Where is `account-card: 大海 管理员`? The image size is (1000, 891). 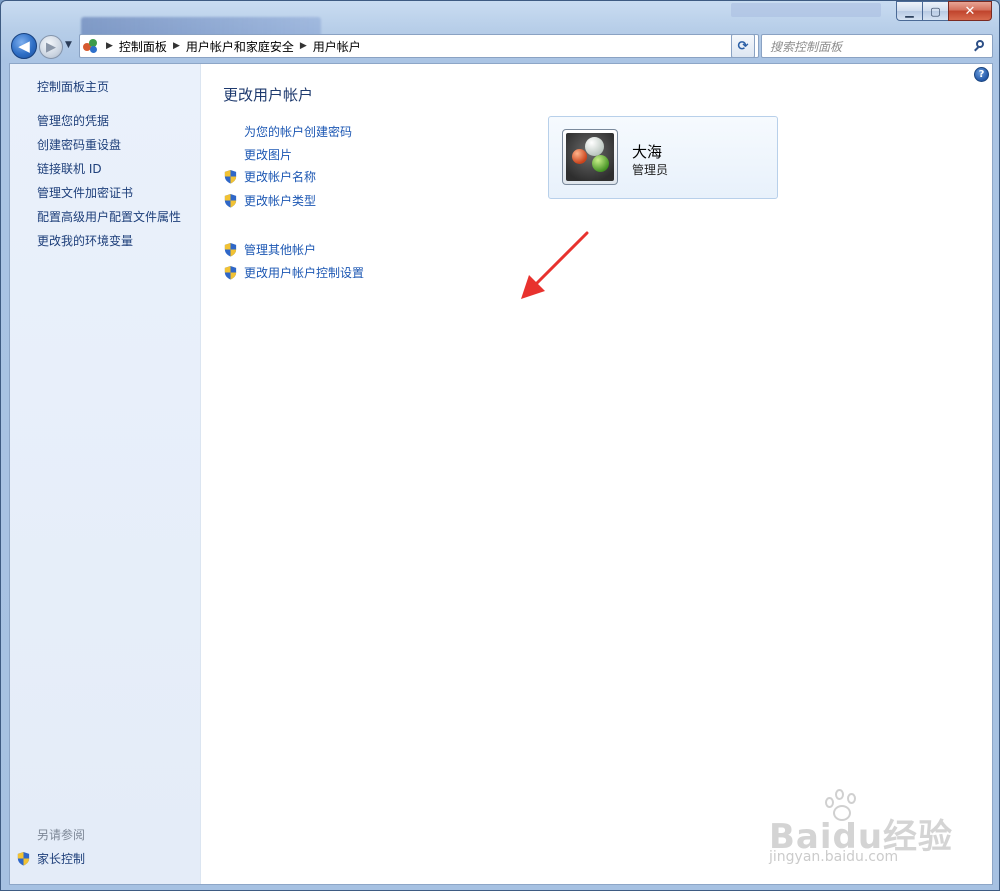
account-card: 大海 管理员 is located at coordinates (663, 157).